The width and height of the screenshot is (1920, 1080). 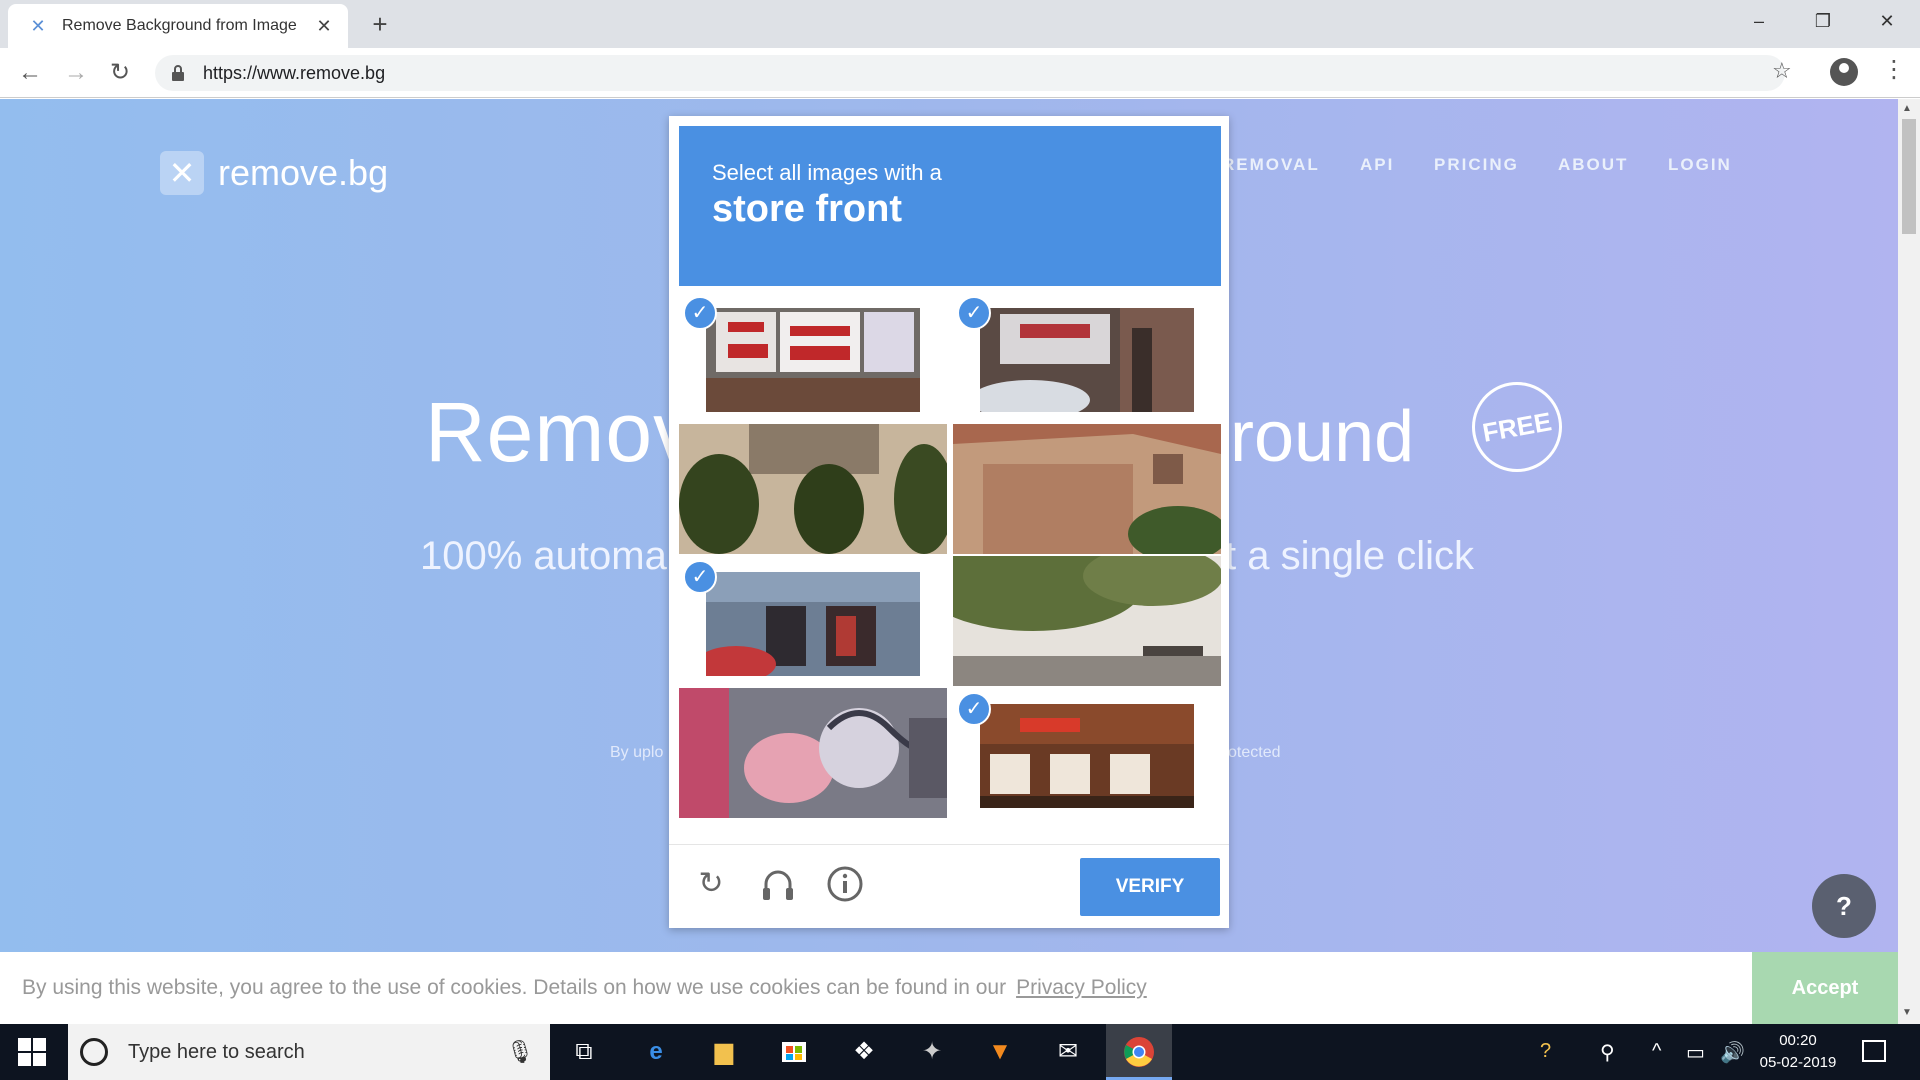 I want to click on info-icon, so click(x=845, y=884).